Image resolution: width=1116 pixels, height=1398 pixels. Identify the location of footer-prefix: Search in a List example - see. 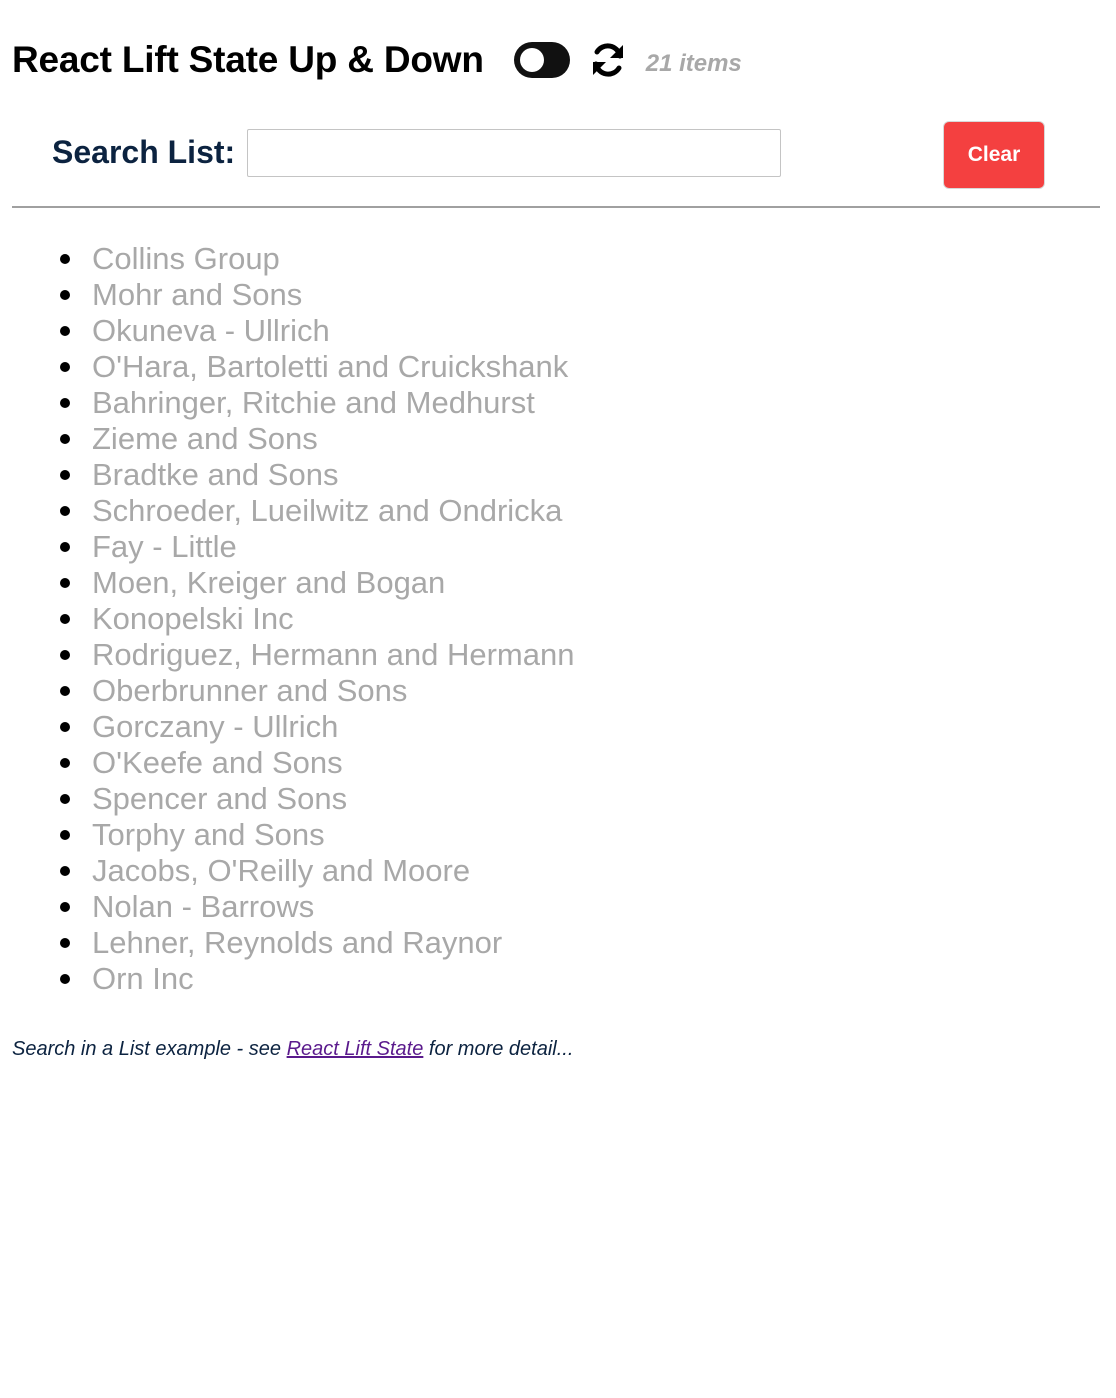
(149, 1049).